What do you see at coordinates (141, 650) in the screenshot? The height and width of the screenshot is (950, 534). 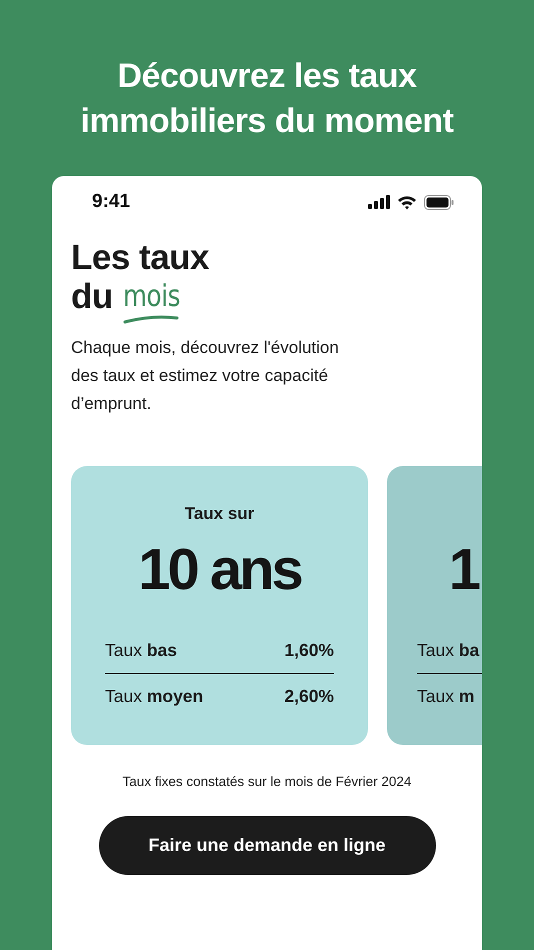 I see `rate-label: Taux bas` at bounding box center [141, 650].